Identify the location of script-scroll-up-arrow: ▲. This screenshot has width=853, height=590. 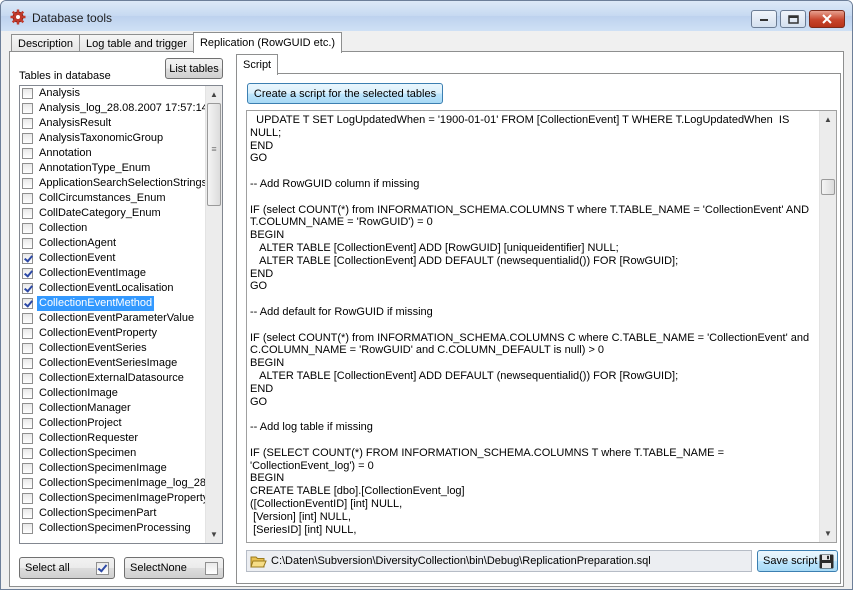
(828, 119).